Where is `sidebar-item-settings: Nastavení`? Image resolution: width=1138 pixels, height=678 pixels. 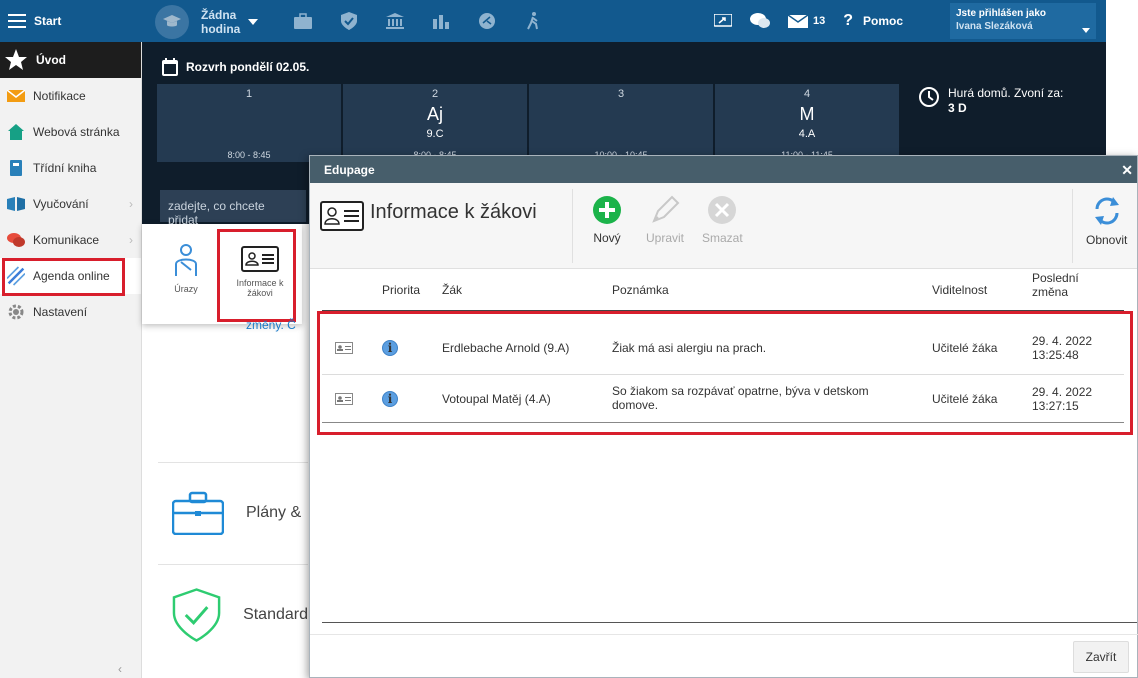
sidebar-item-settings: Nastavení is located at coordinates (70, 312).